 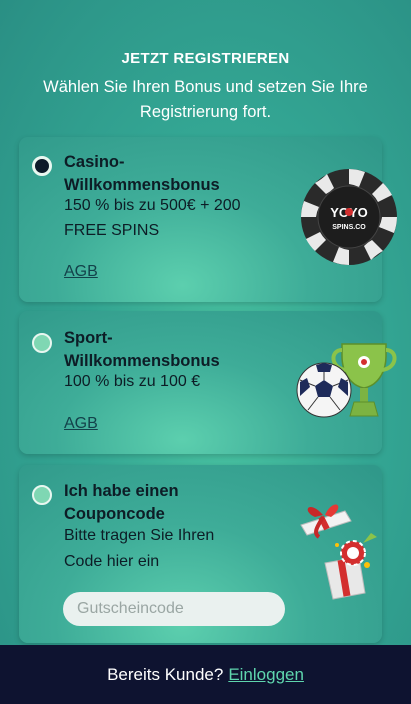 What do you see at coordinates (42, 495) in the screenshot?
I see `coupon-radio` at bounding box center [42, 495].